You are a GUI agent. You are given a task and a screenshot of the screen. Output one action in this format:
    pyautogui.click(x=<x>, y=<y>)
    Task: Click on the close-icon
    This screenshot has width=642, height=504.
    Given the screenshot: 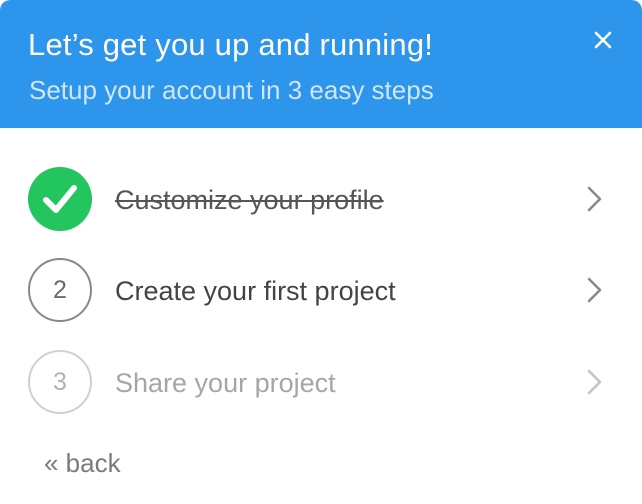 What is the action you would take?
    pyautogui.click(x=603, y=40)
    